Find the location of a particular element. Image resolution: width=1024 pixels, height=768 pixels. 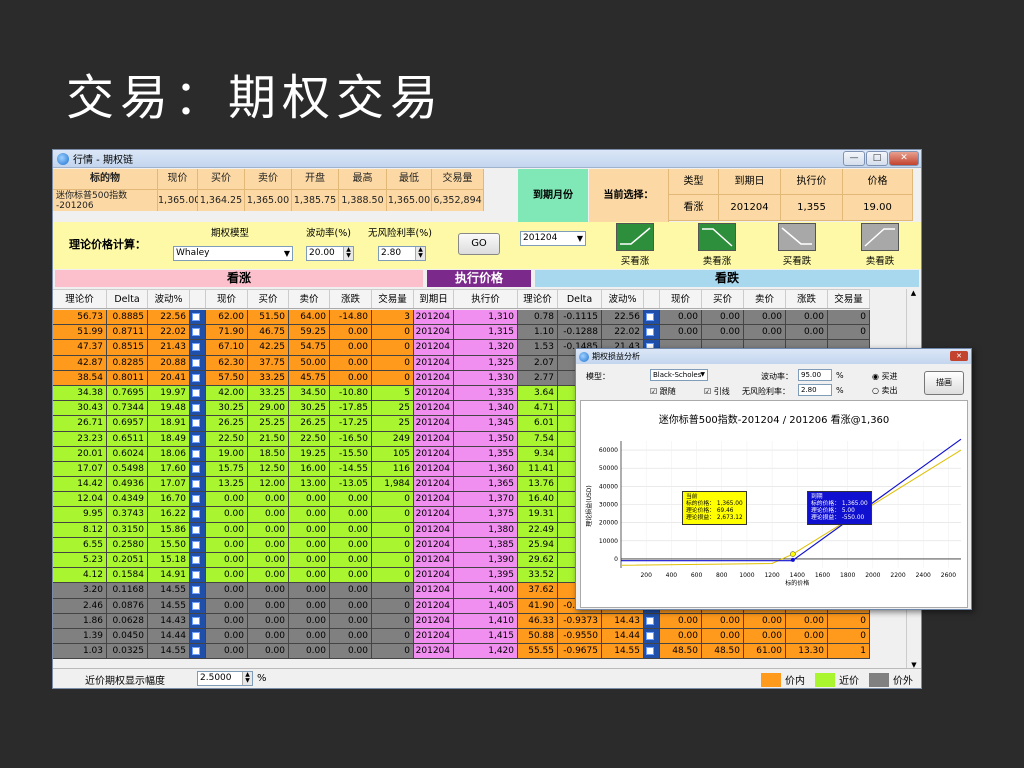

guide-checkbox: ☑ 引线 is located at coordinates (717, 391).